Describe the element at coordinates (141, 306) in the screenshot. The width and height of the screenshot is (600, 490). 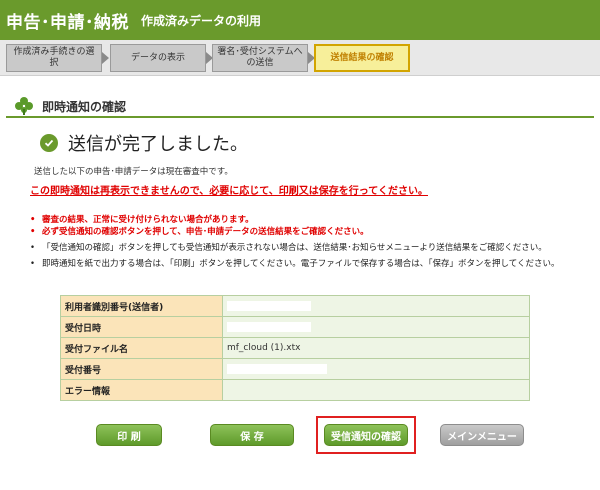
I see `row-label: 利用者識別番号(送信者)` at that location.